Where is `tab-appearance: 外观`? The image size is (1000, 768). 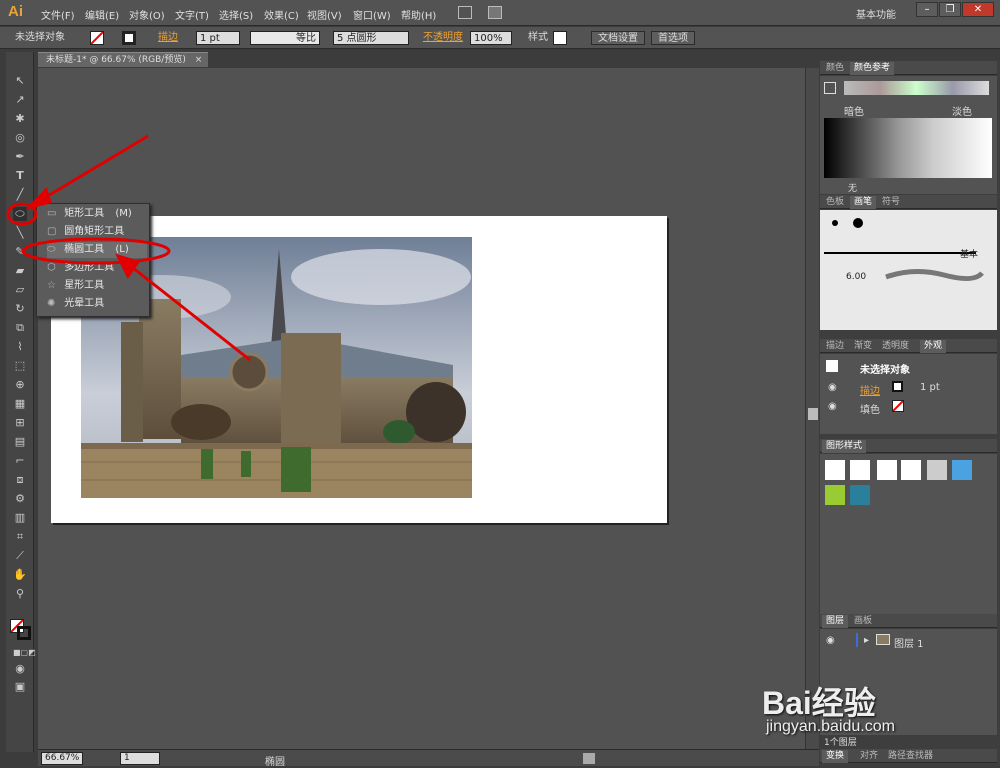
tab-appearance: 外观 is located at coordinates (933, 346).